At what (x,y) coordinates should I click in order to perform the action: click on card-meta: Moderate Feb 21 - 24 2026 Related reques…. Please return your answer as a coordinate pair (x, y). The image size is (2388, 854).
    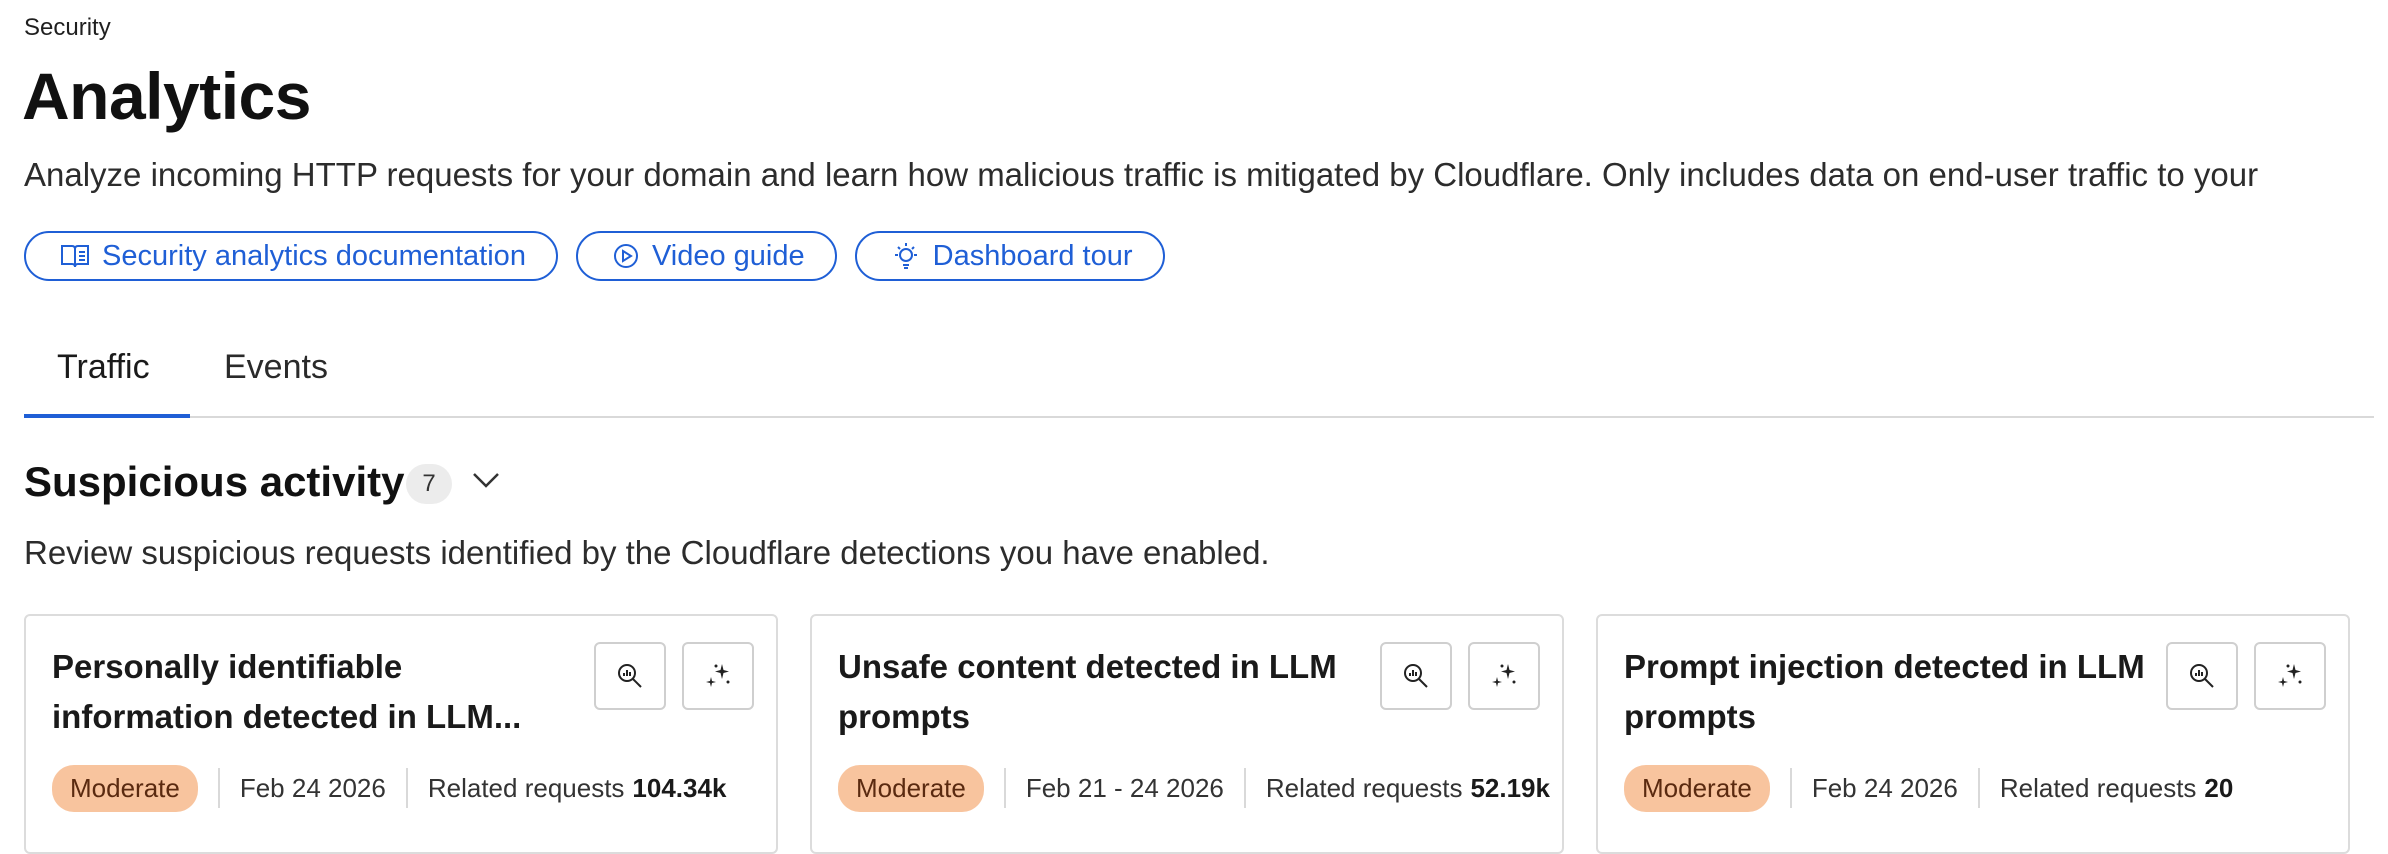
    Looking at the image, I should click on (1194, 788).